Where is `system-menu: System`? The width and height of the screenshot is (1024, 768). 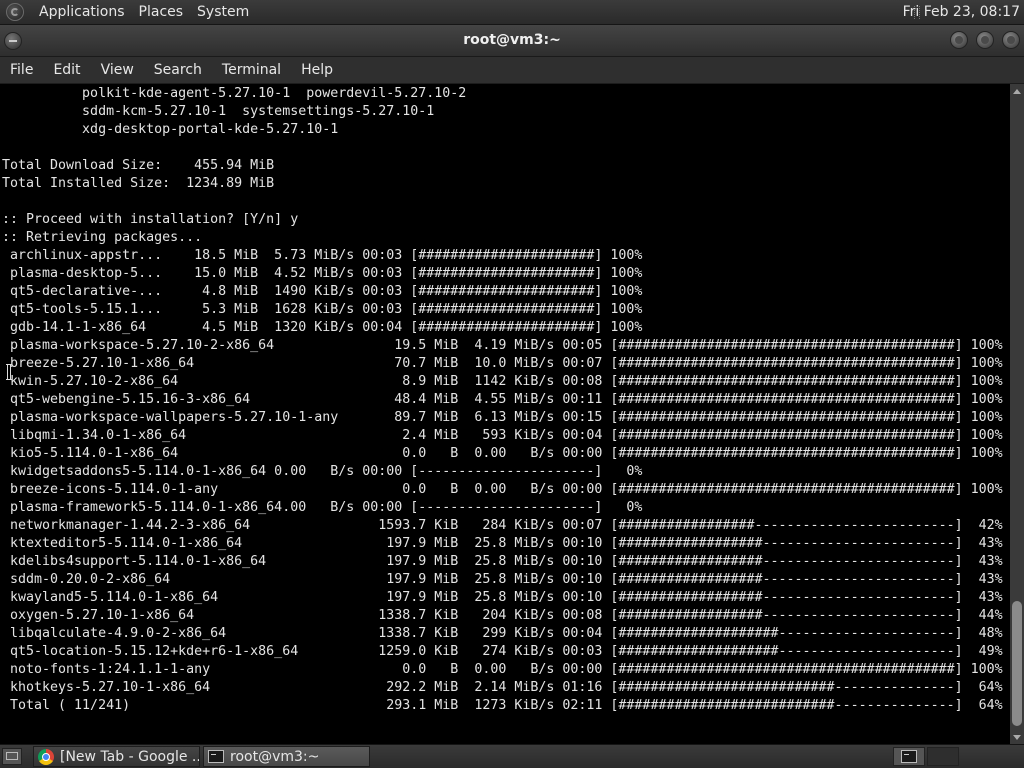
system-menu: System is located at coordinates (223, 12).